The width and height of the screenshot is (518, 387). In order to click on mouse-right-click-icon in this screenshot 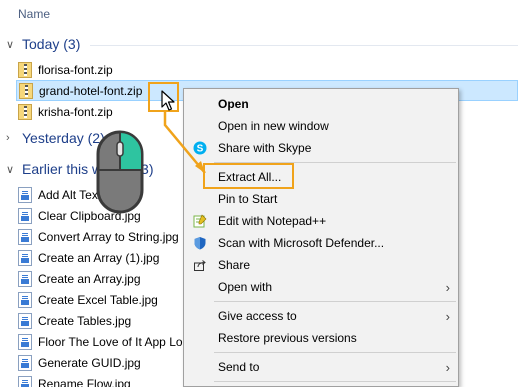, I will do `click(120, 172)`.